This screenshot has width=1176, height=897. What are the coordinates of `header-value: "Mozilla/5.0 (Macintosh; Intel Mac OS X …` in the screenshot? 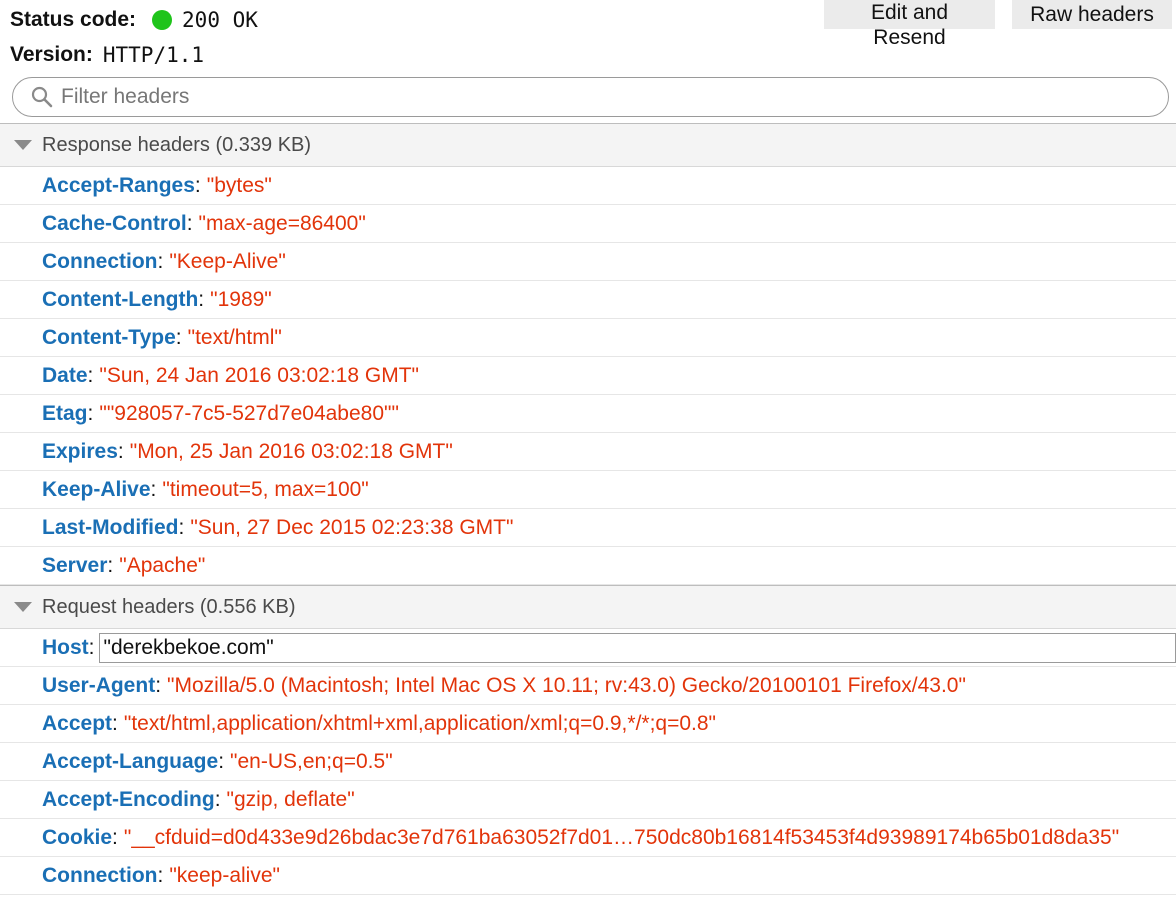 It's located at (566, 685).